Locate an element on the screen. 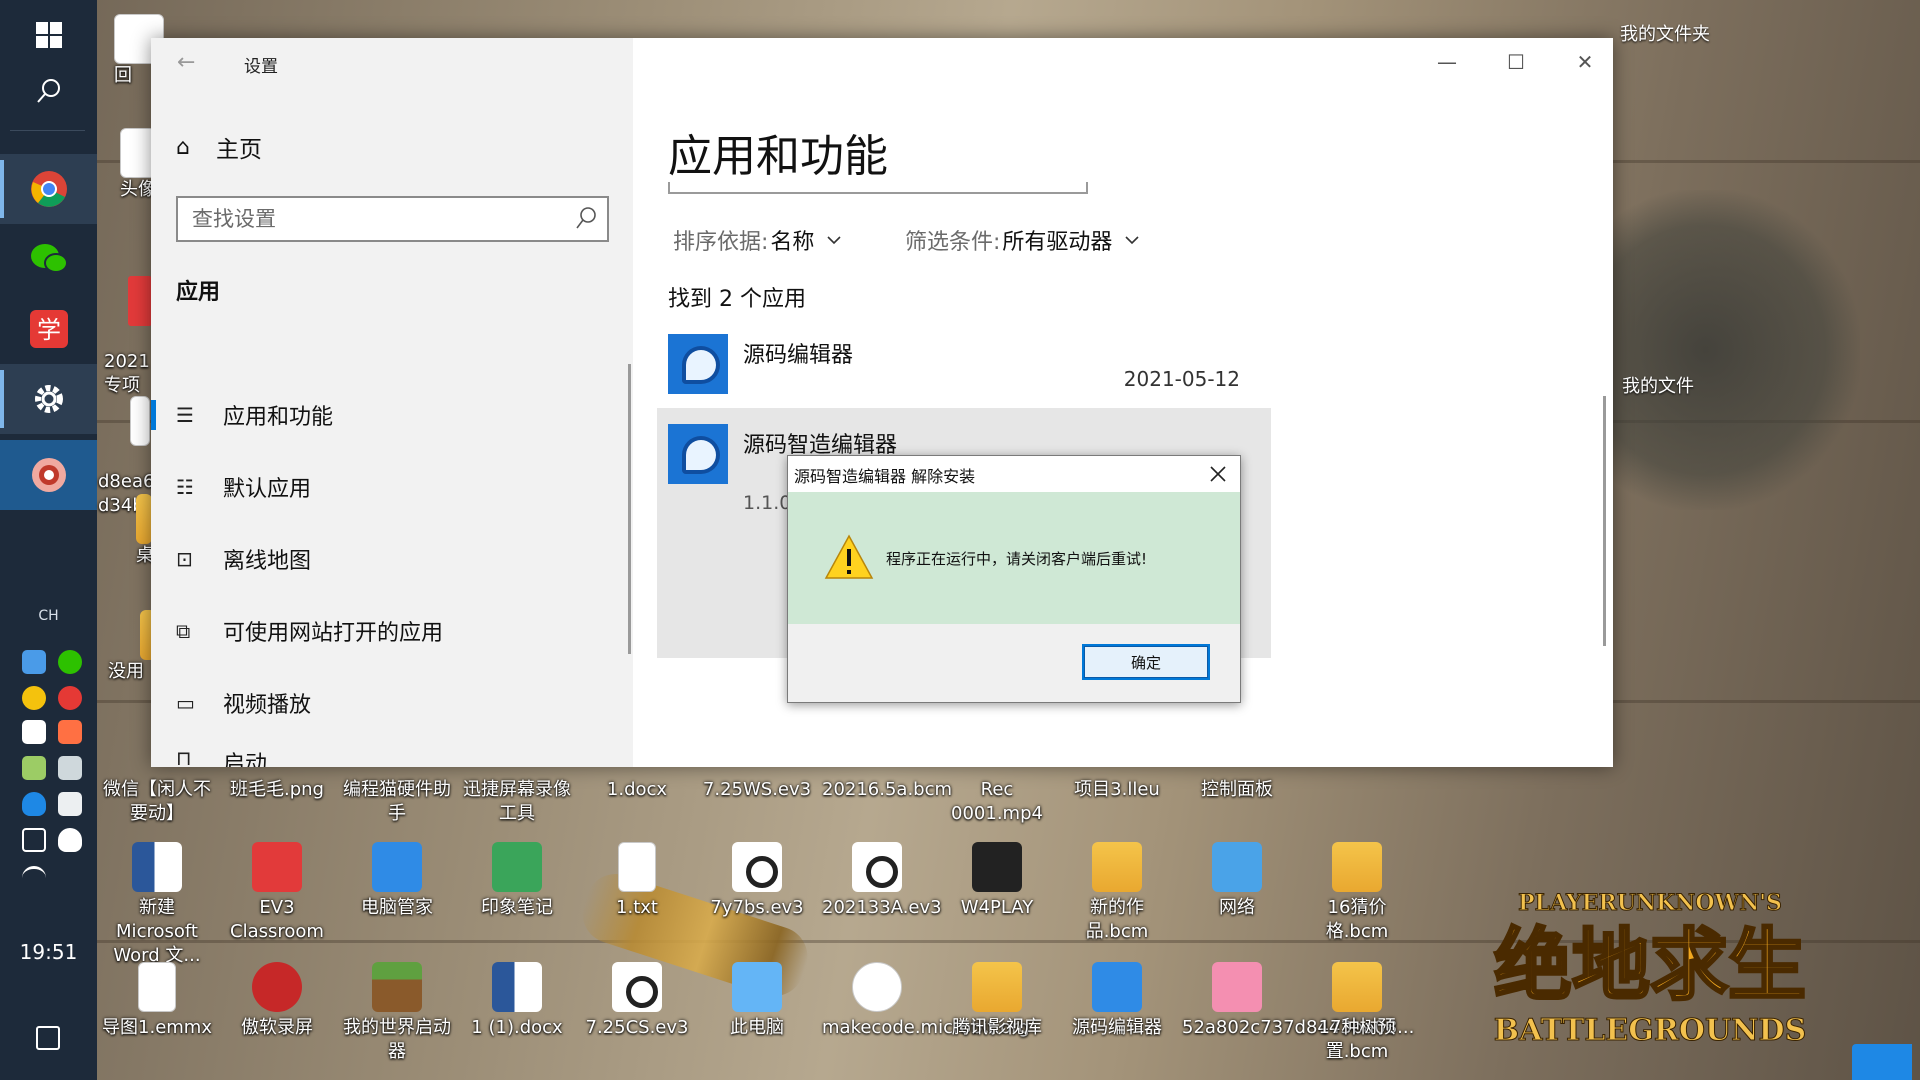 The width and height of the screenshot is (1920, 1080). taskbar-chrome-button is located at coordinates (48, 189).